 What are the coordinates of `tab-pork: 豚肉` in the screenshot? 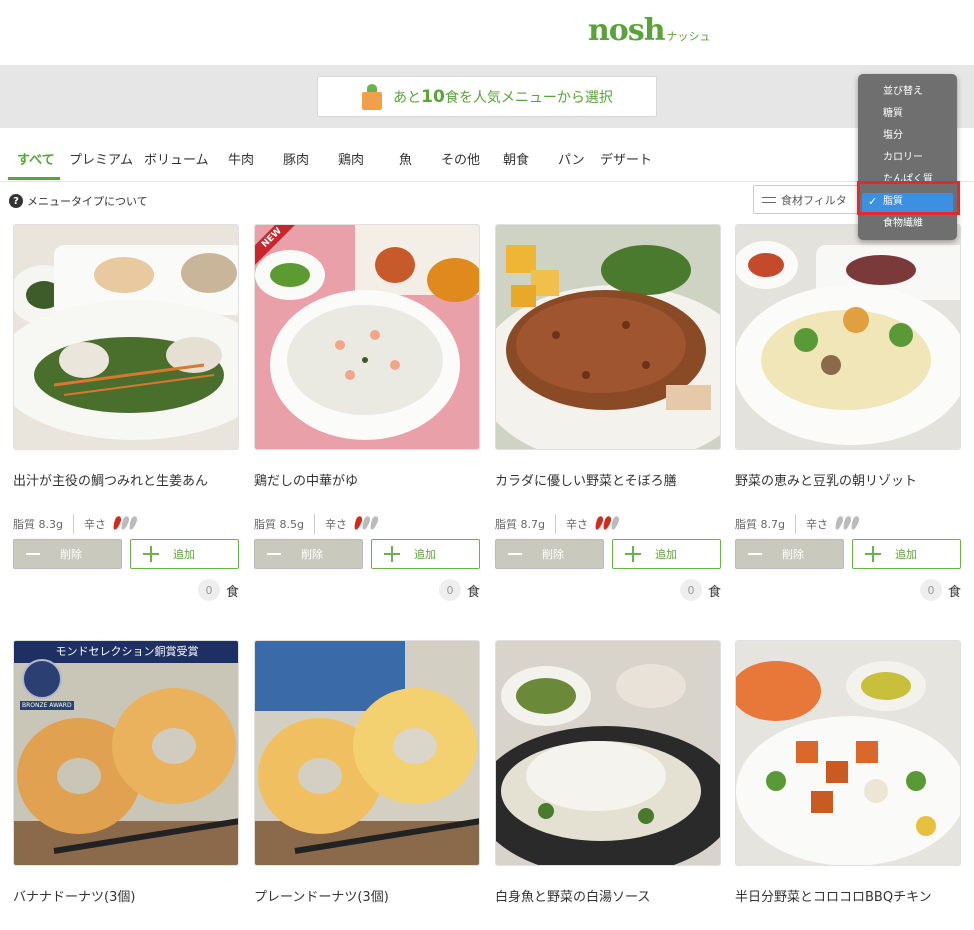 It's located at (296, 158).